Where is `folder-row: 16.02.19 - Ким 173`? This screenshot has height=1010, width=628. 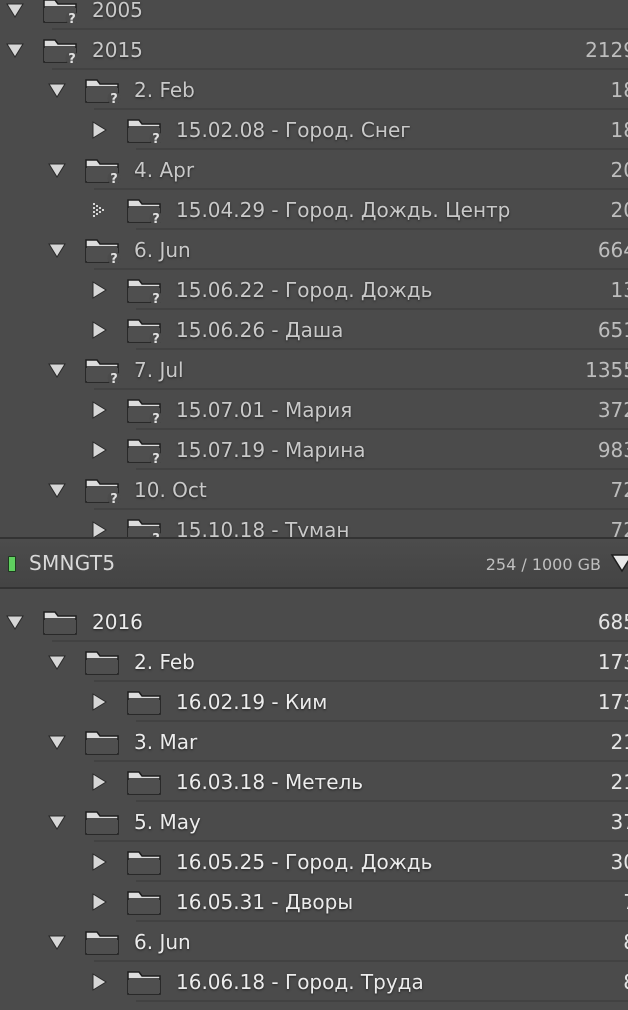
folder-row: 16.02.19 - Ким 173 is located at coordinates (314, 702).